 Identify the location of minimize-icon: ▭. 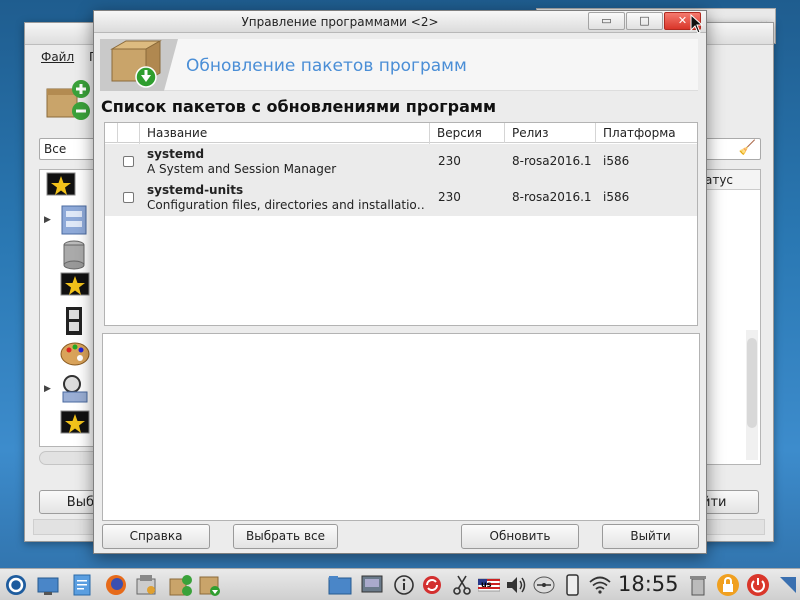
(606, 20).